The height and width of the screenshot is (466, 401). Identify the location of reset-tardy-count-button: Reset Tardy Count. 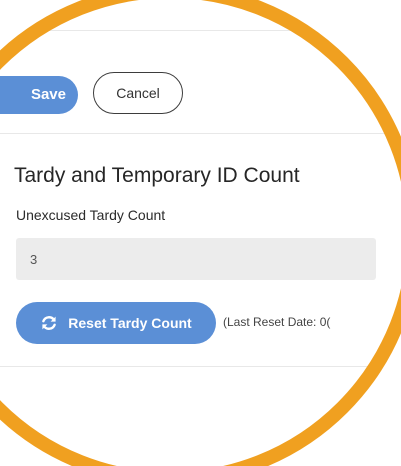
(116, 323).